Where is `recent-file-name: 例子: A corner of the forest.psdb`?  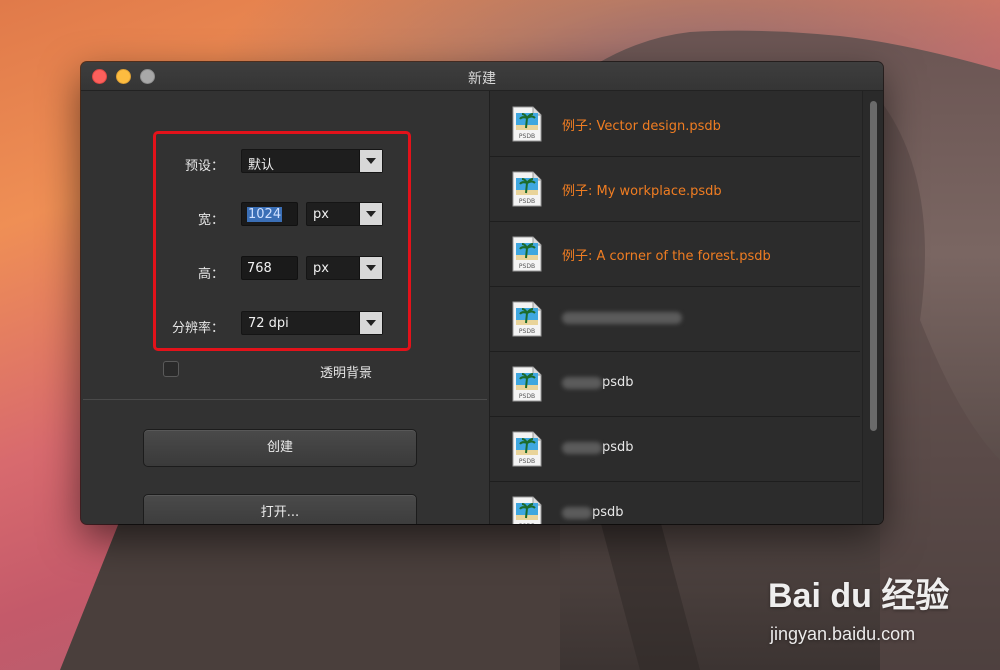 recent-file-name: 例子: A corner of the forest.psdb is located at coordinates (666, 256).